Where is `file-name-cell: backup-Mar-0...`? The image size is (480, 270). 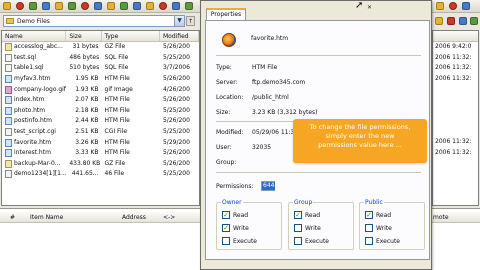 file-name-cell: backup-Mar-0... is located at coordinates (34, 164).